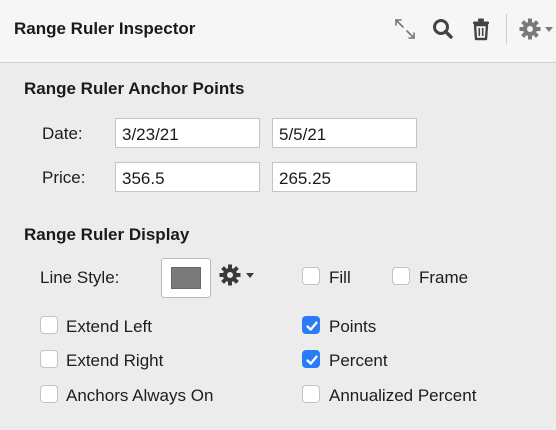  I want to click on trash-icon, so click(481, 29).